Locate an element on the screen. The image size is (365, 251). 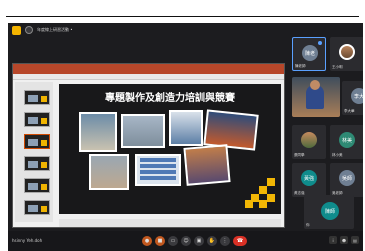
control-bar: hsinny Yeh.doh ● ■ ▭ ☺ ▣ ✋ ⋮ ☎ i ☻ ▤ is located at coordinates (185, 241).